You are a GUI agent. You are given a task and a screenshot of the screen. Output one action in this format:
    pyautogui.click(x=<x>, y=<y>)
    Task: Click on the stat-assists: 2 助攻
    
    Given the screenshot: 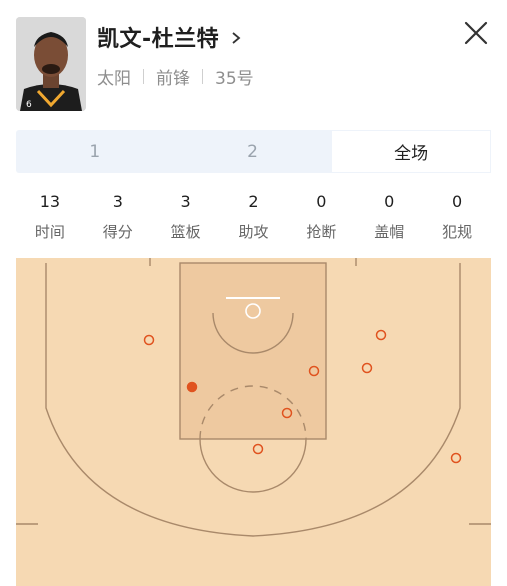 What is the action you would take?
    pyautogui.click(x=254, y=218)
    